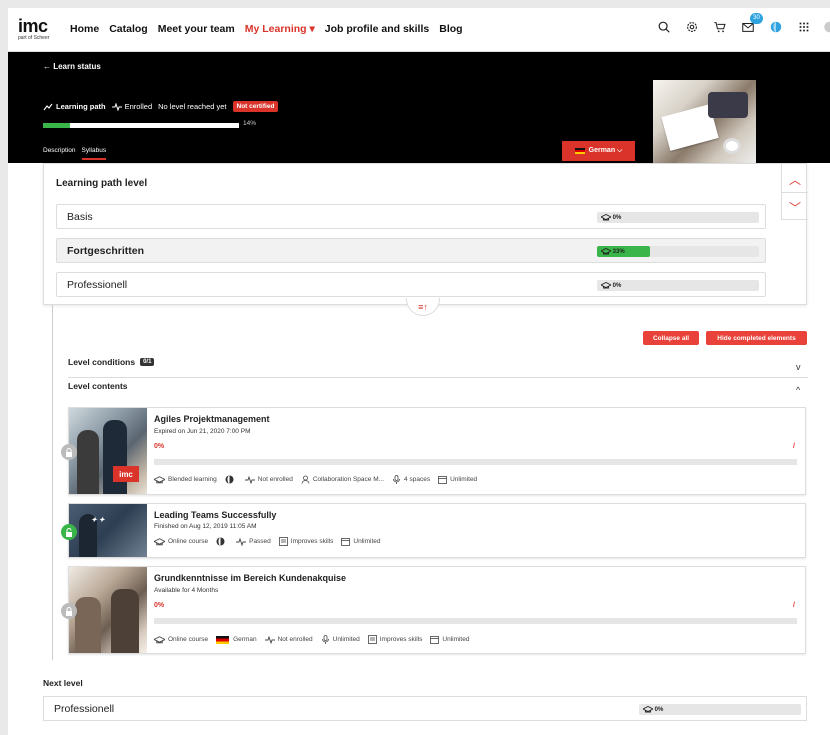  I want to click on thumbnail-caption: ✦ ✦, so click(98, 520).